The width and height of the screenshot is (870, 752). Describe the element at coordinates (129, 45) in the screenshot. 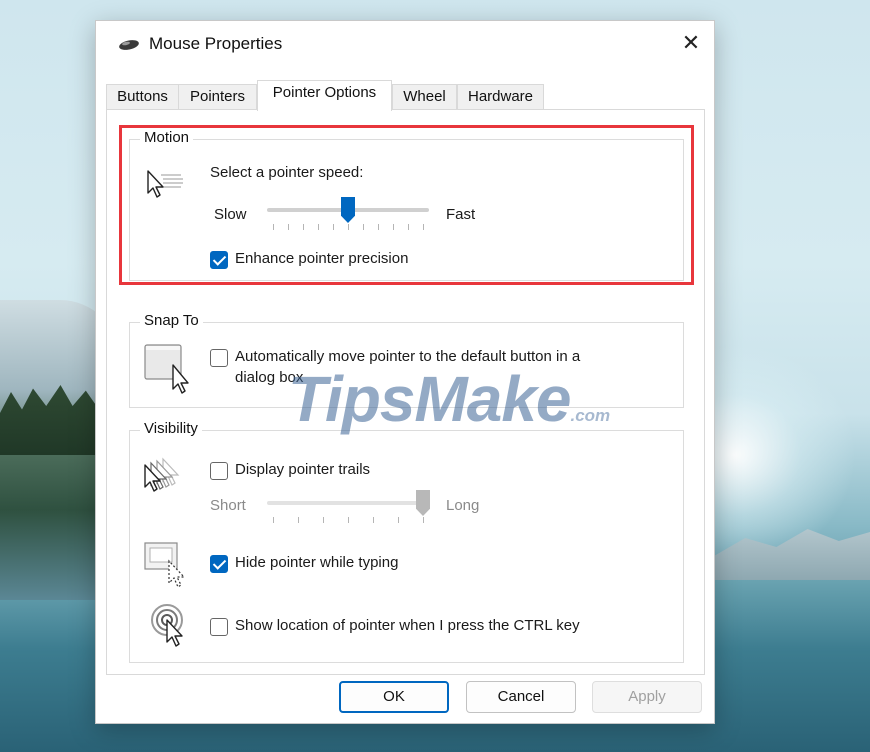

I see `mouse-icon` at that location.